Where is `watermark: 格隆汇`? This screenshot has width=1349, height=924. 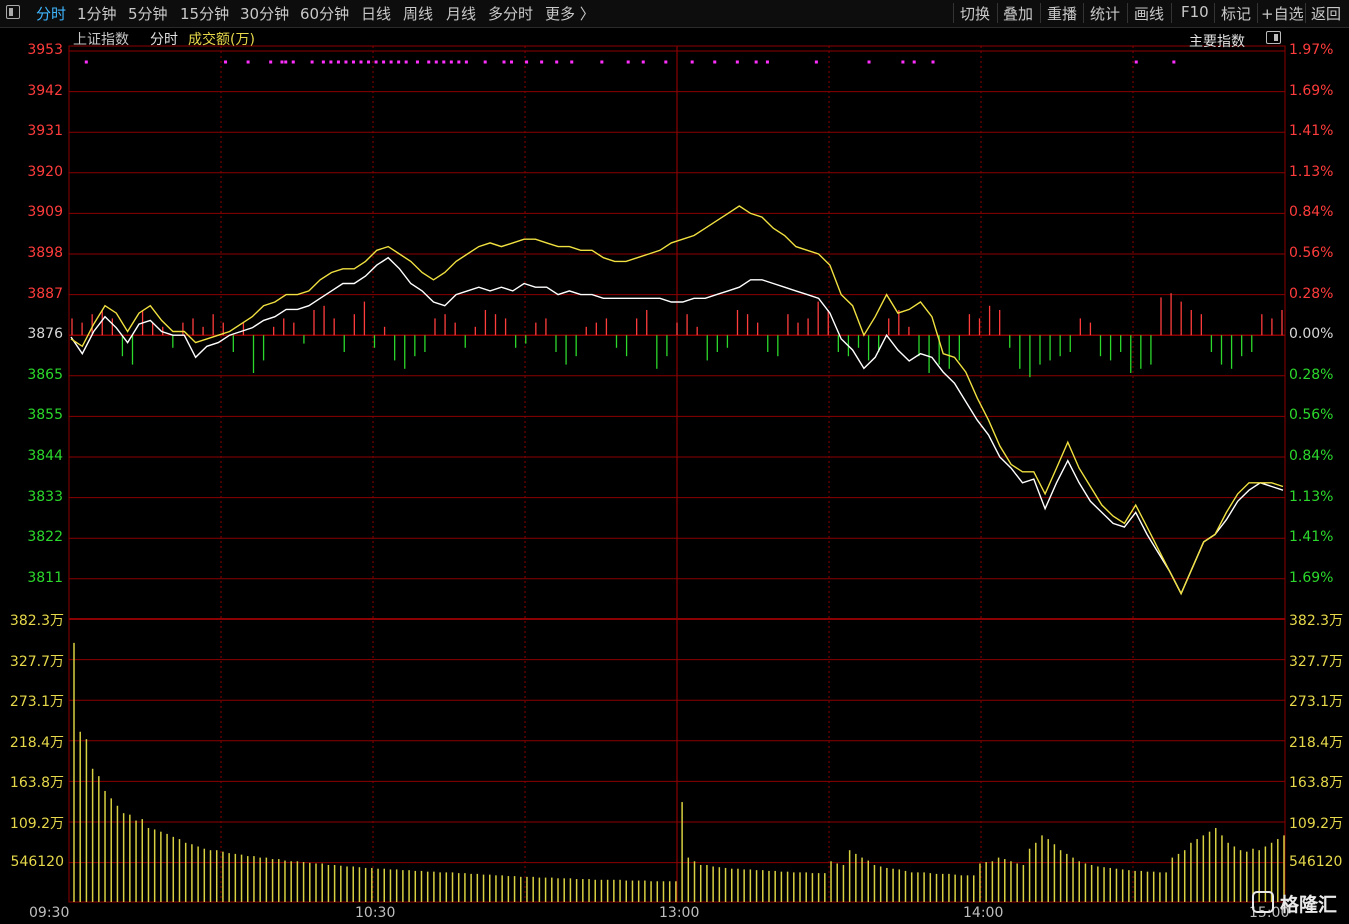 watermark: 格隆汇 is located at coordinates (1309, 905).